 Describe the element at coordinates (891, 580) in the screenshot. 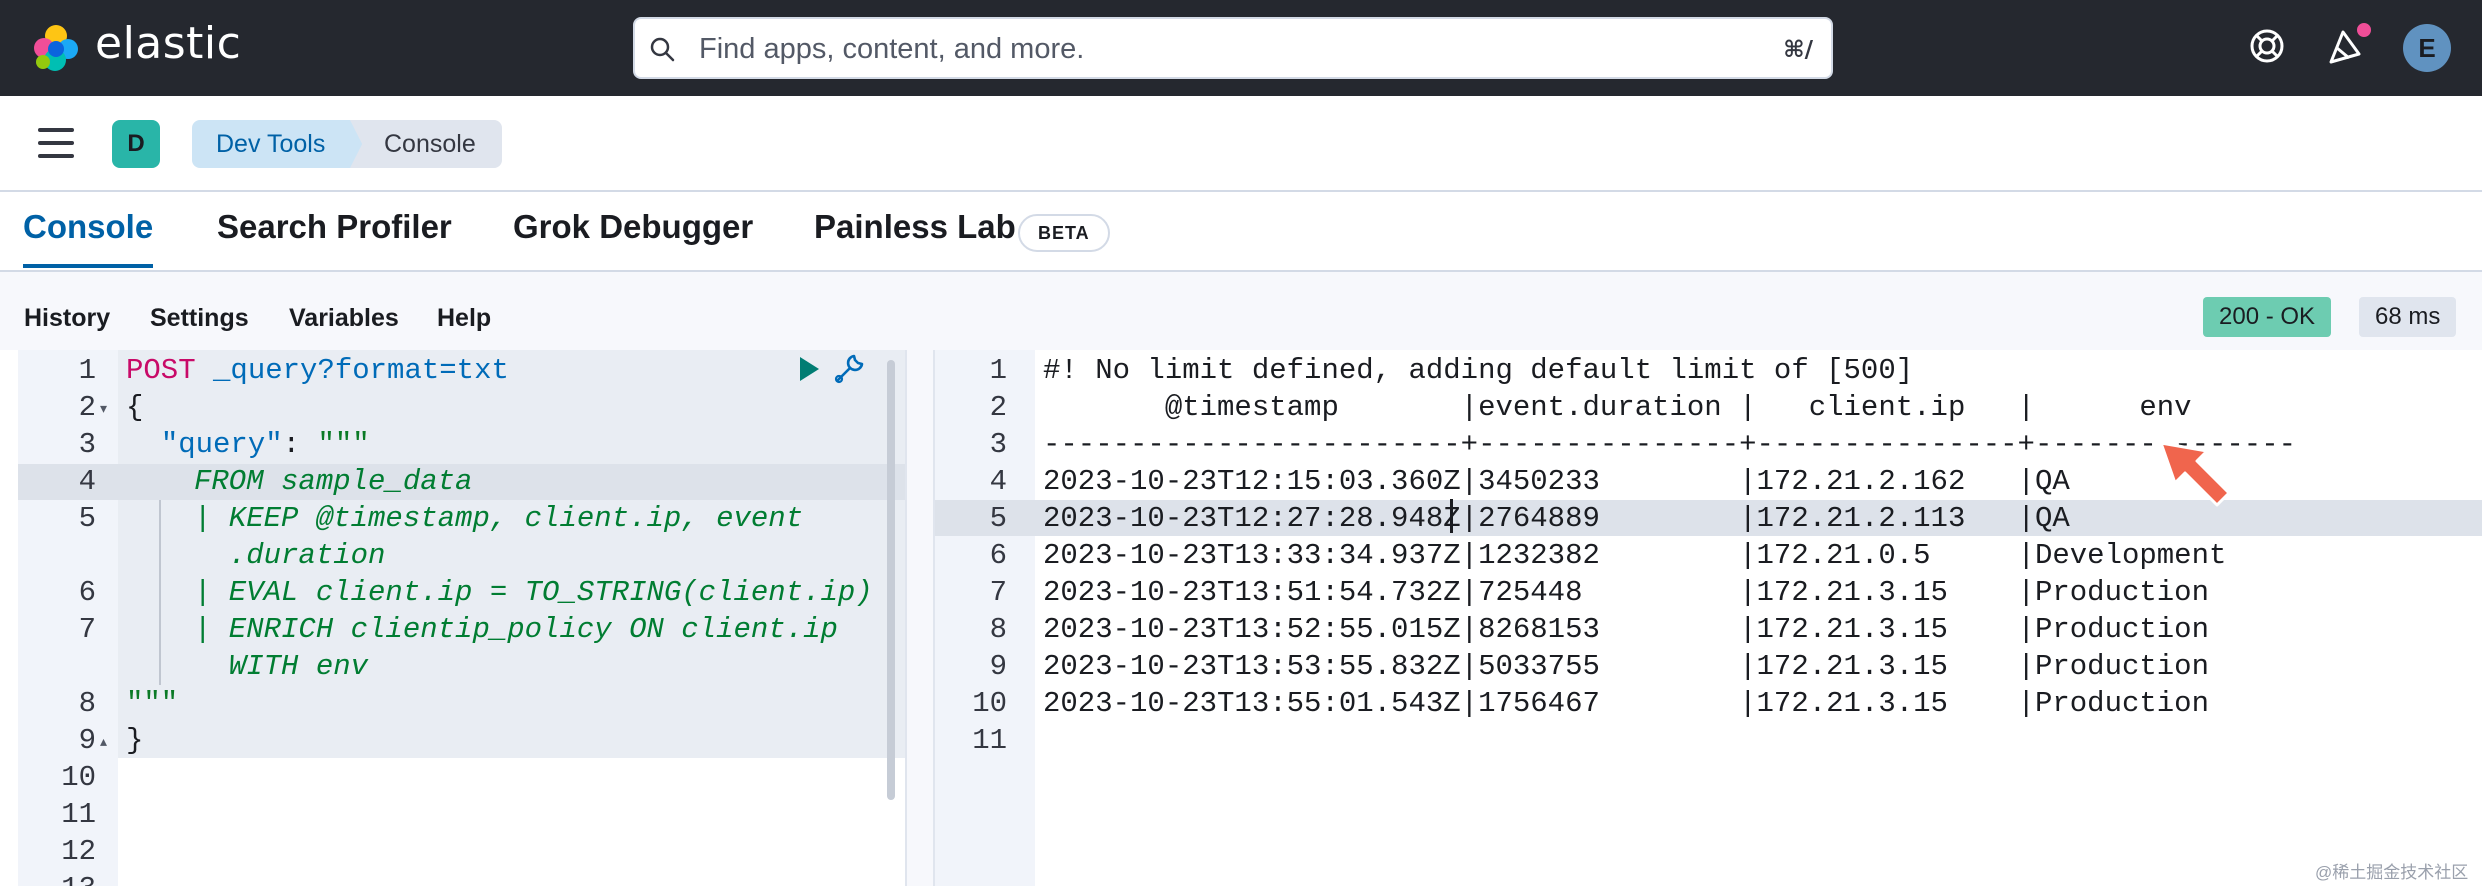

I see `request-scrollbar` at that location.